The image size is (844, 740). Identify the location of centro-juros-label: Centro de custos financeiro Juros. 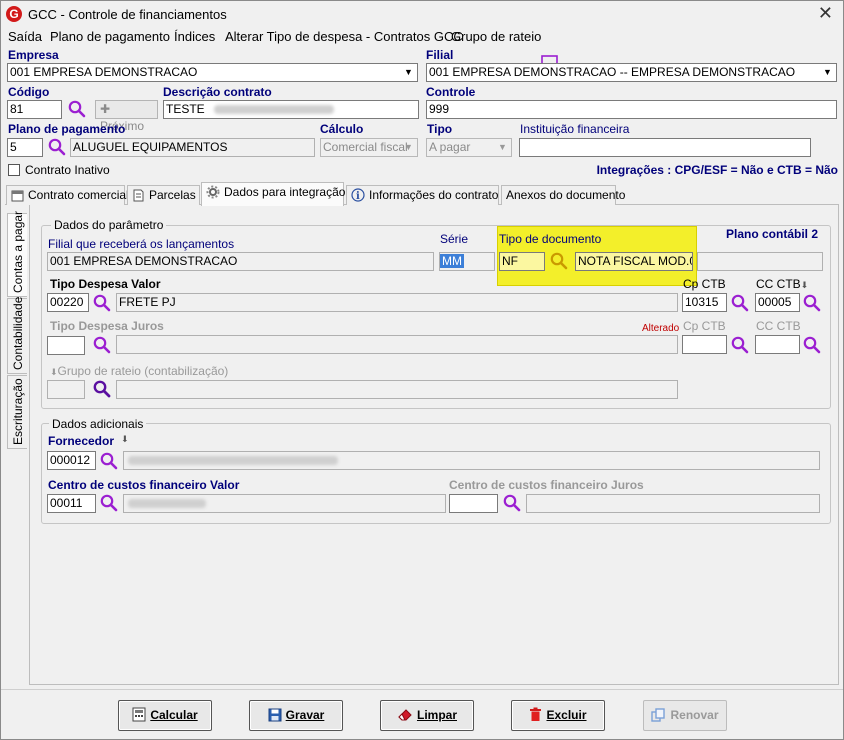
(546, 485).